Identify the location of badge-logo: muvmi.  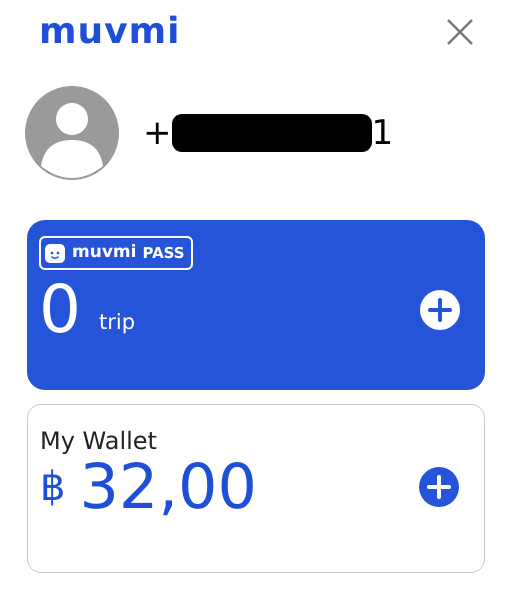
(104, 252).